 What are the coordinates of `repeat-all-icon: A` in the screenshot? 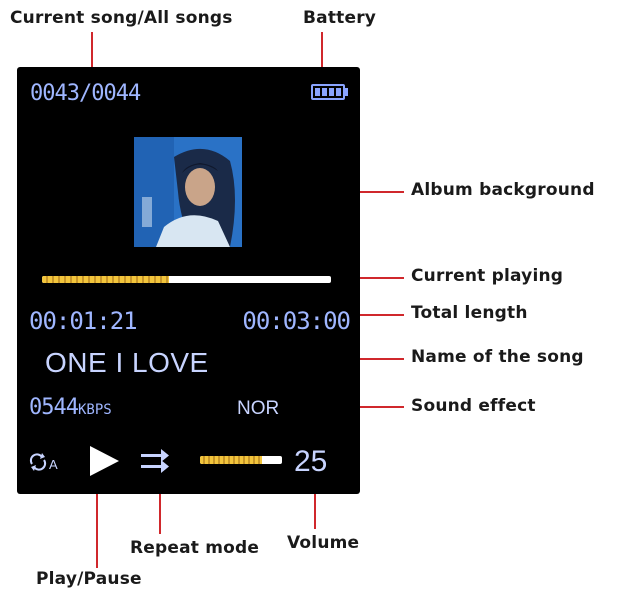 It's located at (47, 464).